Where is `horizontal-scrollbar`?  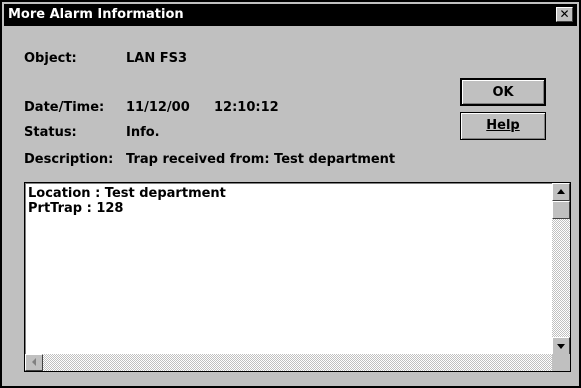 horizontal-scrollbar is located at coordinates (288, 362).